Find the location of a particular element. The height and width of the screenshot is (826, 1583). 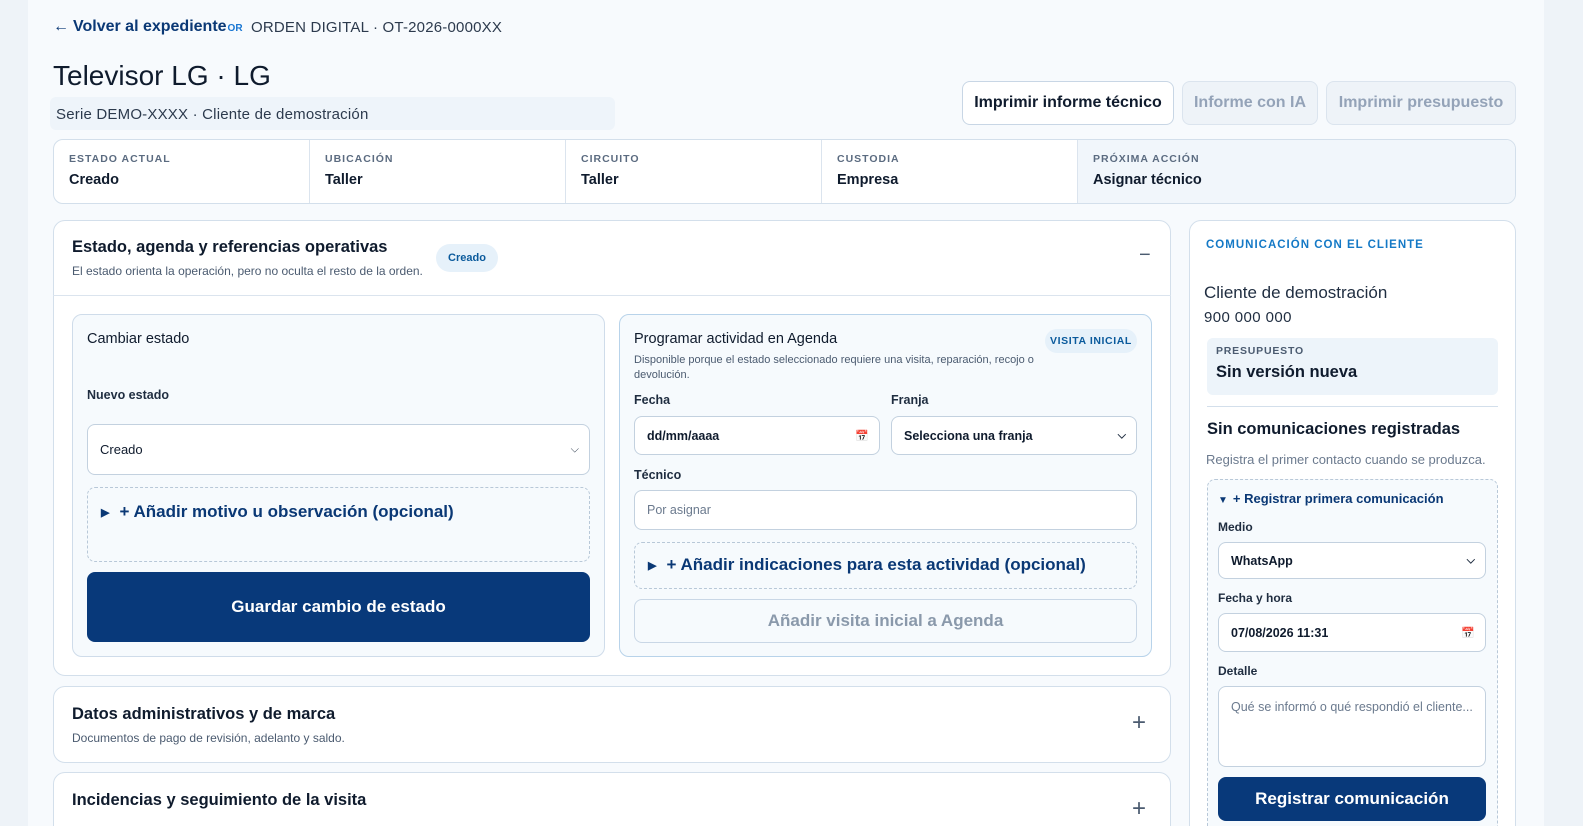

incidents-section-title: Incidencias y seguimiento de la visita is located at coordinates (219, 800).